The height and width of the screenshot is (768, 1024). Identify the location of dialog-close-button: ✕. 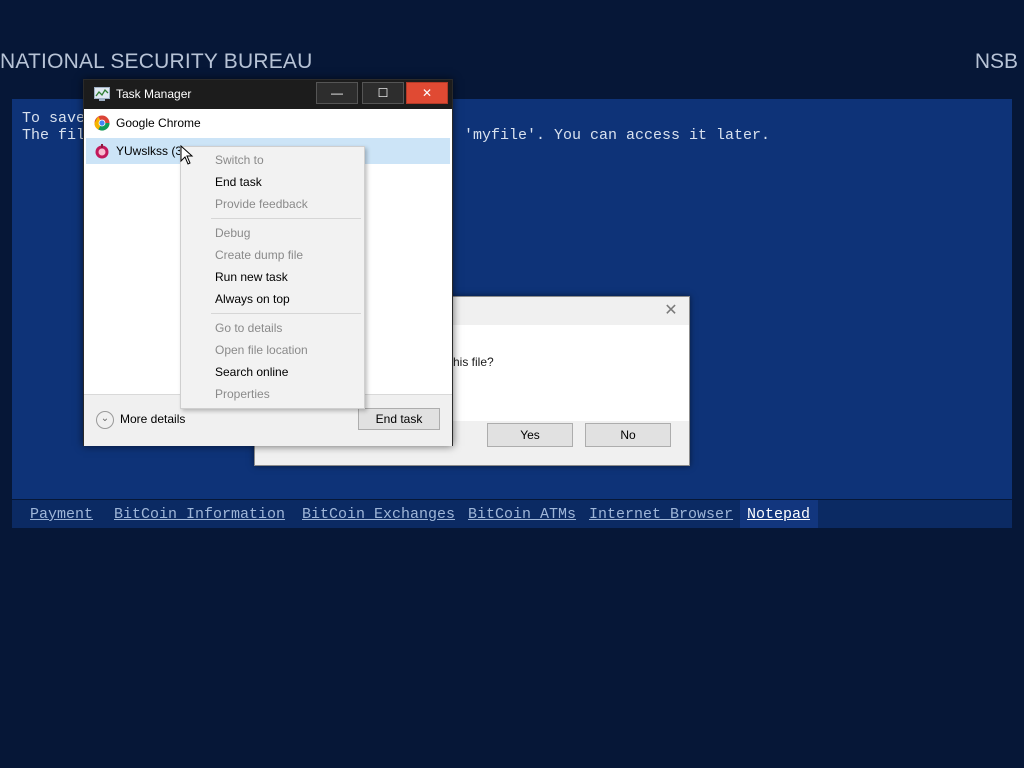
(671, 311).